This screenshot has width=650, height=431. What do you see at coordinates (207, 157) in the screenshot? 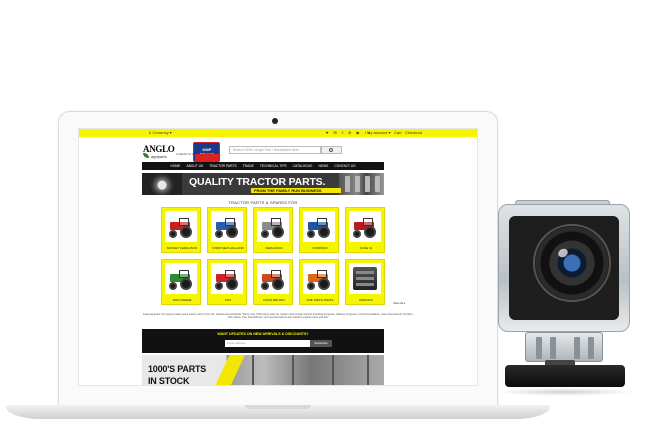
I see `brand-badge-stripe` at bounding box center [207, 157].